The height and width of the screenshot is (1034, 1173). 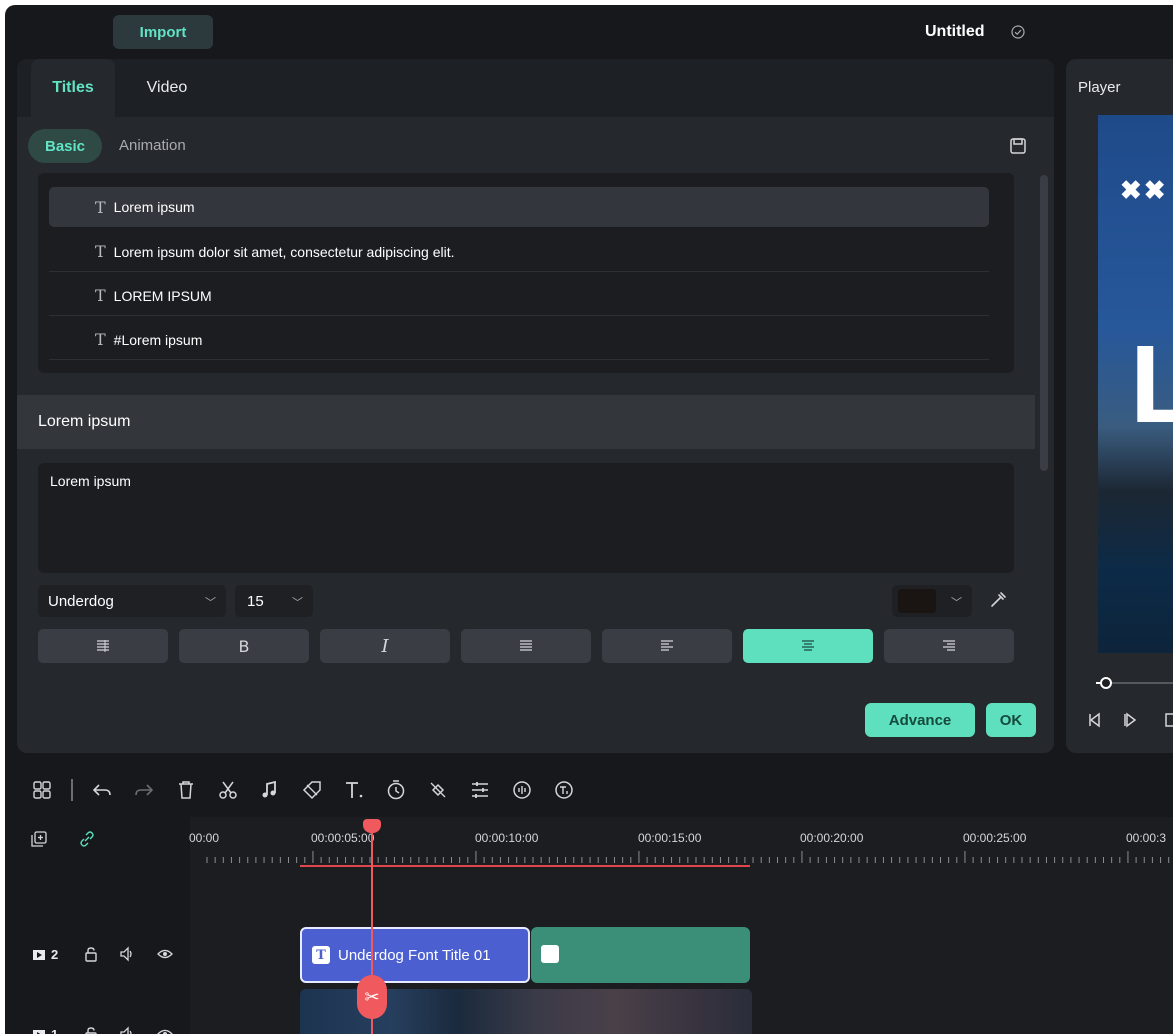 I want to click on align-left-button, so click(x=667, y=646).